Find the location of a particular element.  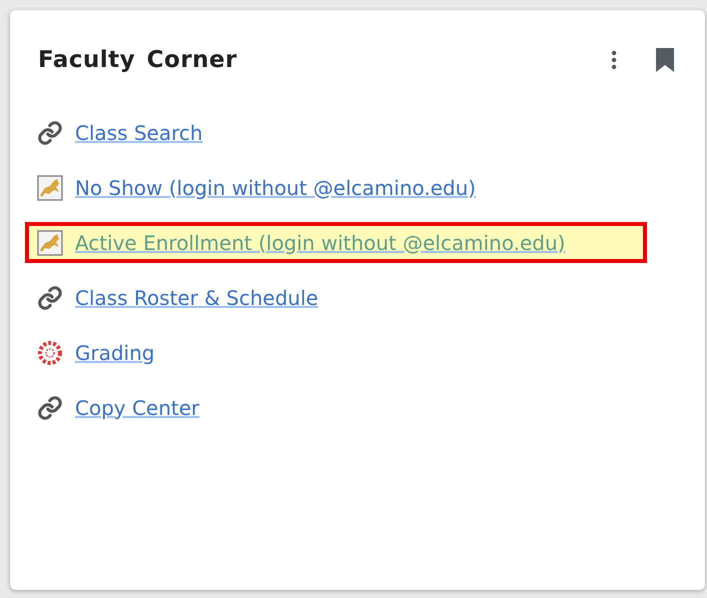

card-title: Faculty Corner is located at coordinates (138, 60).